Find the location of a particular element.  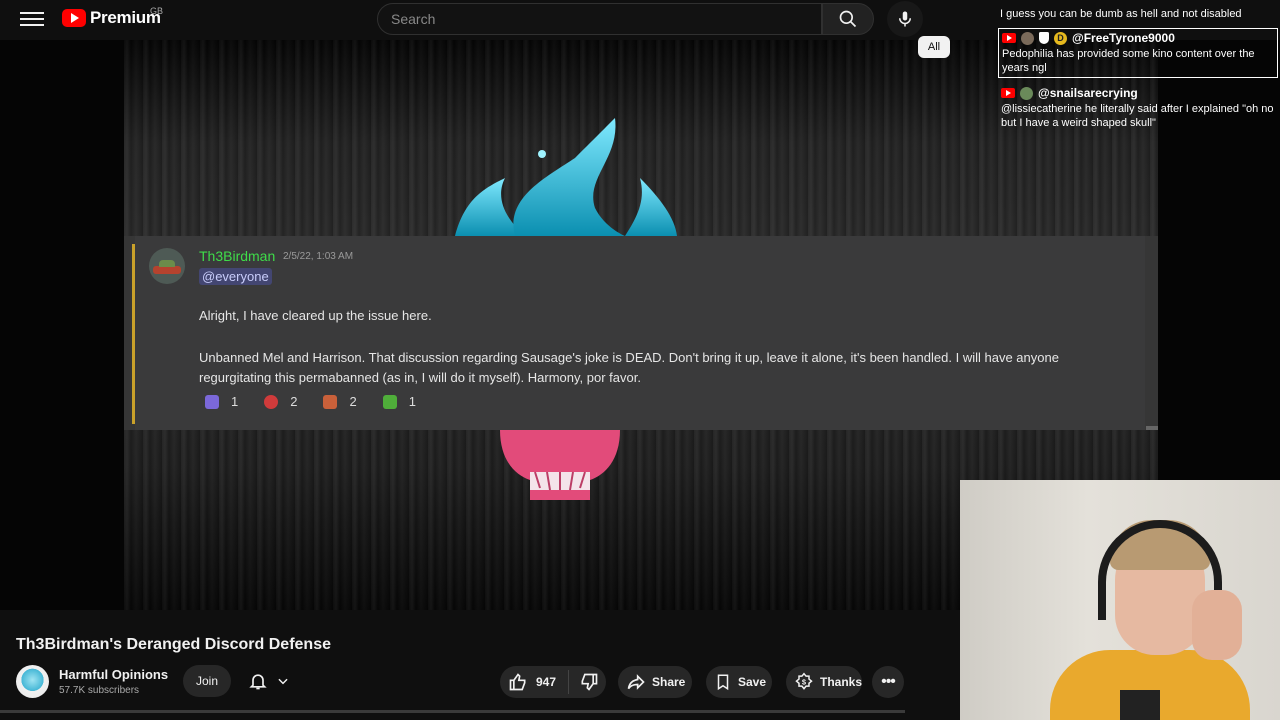

blue-flame-graphic is located at coordinates (566, 177).